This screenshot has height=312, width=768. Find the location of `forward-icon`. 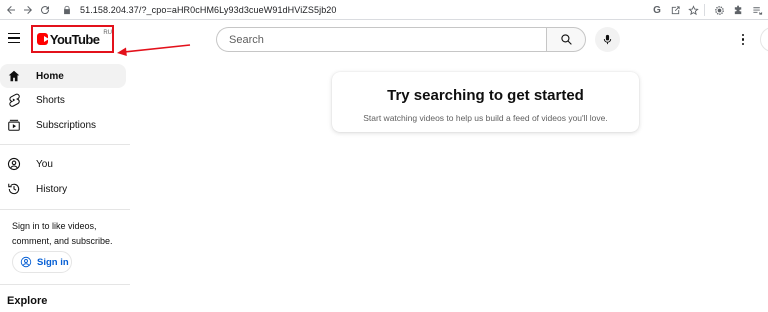

forward-icon is located at coordinates (28, 10).